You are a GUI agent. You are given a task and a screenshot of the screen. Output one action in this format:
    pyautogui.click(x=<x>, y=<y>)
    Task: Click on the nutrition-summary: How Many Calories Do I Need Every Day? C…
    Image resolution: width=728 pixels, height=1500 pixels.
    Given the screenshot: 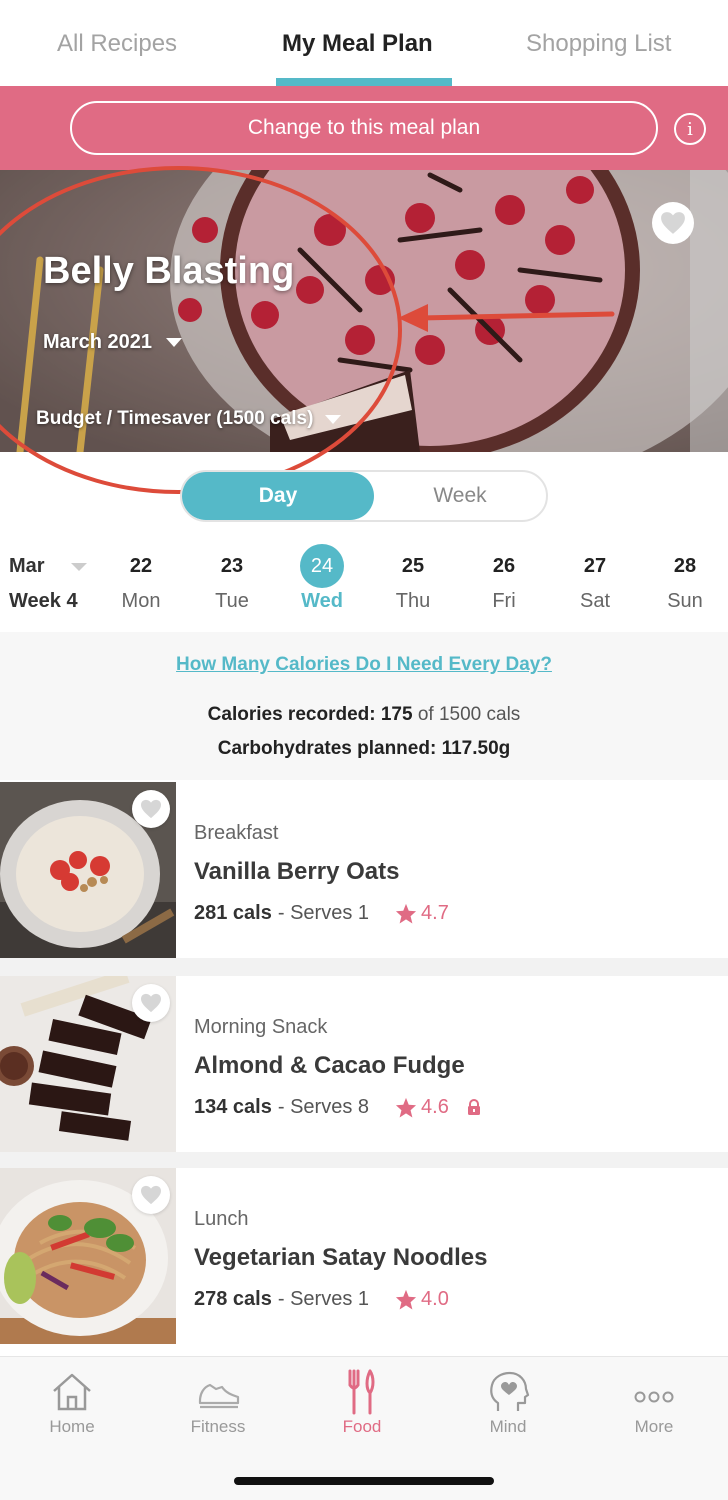 What is the action you would take?
    pyautogui.click(x=364, y=706)
    